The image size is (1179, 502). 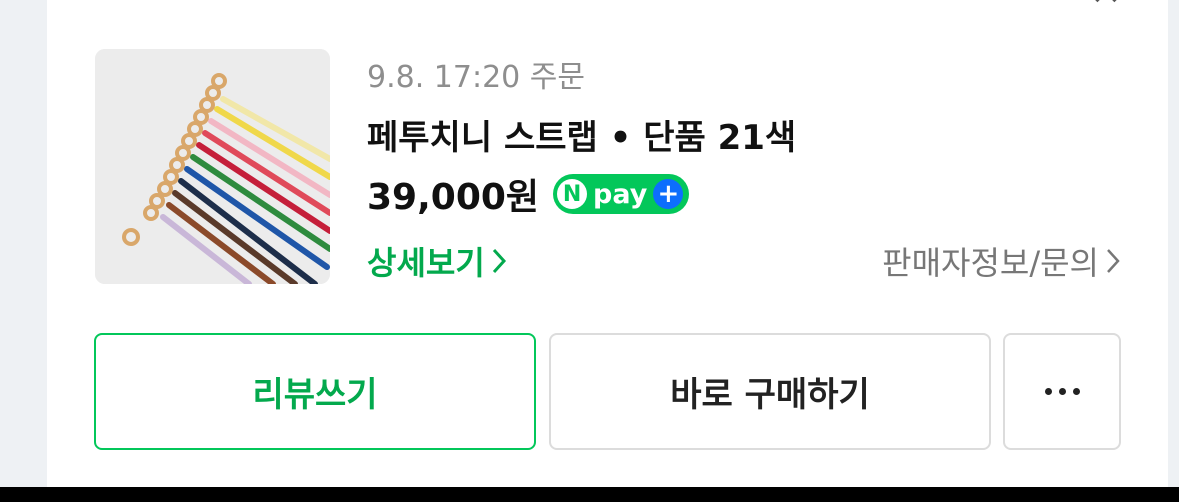 What do you see at coordinates (1106, 7) in the screenshot?
I see `close-icon: ✕` at bounding box center [1106, 7].